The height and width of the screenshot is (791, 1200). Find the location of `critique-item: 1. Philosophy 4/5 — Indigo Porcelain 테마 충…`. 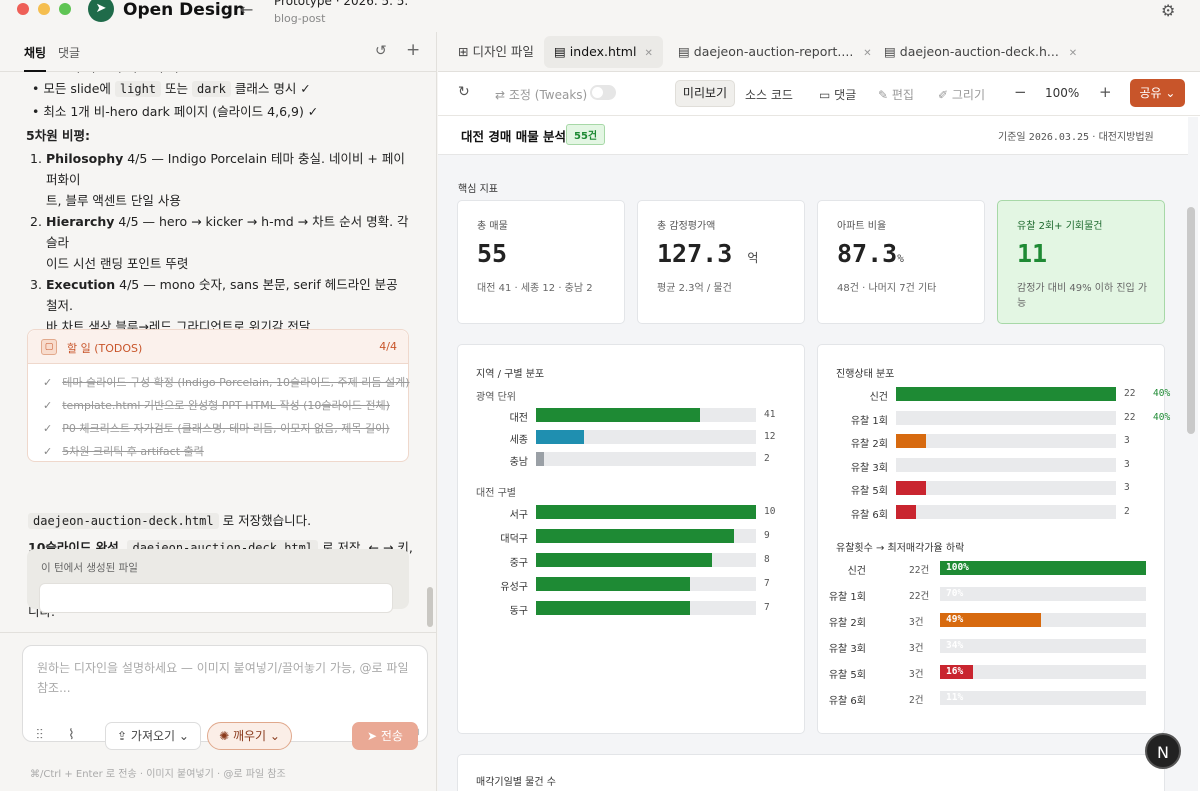

critique-item: 1. Philosophy 4/5 — Indigo Porcelain 테마 충… is located at coordinates (219, 179).